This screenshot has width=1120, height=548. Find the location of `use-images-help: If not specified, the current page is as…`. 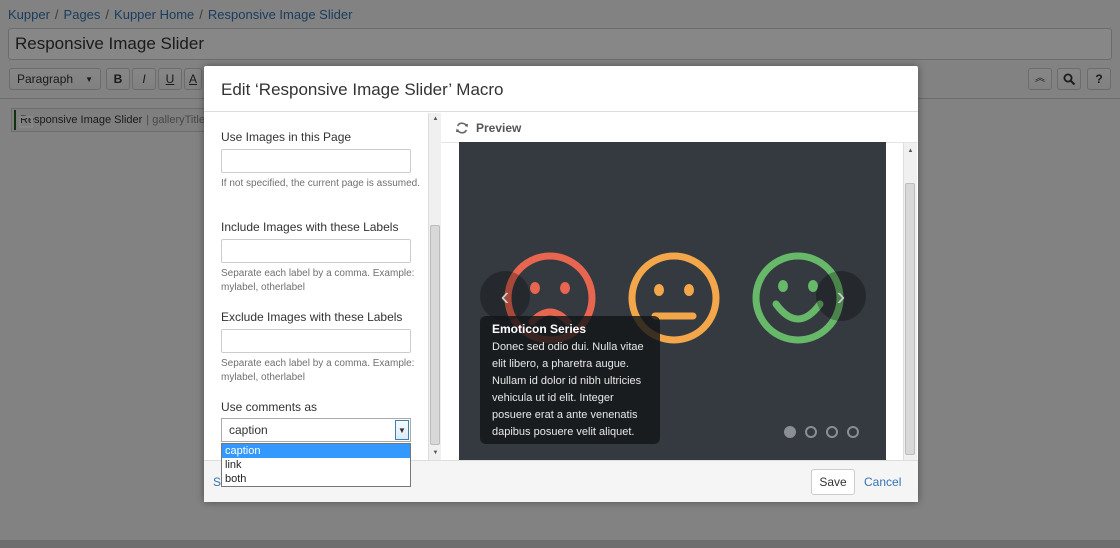

use-images-help: If not specified, the current page is as… is located at coordinates (320, 183).